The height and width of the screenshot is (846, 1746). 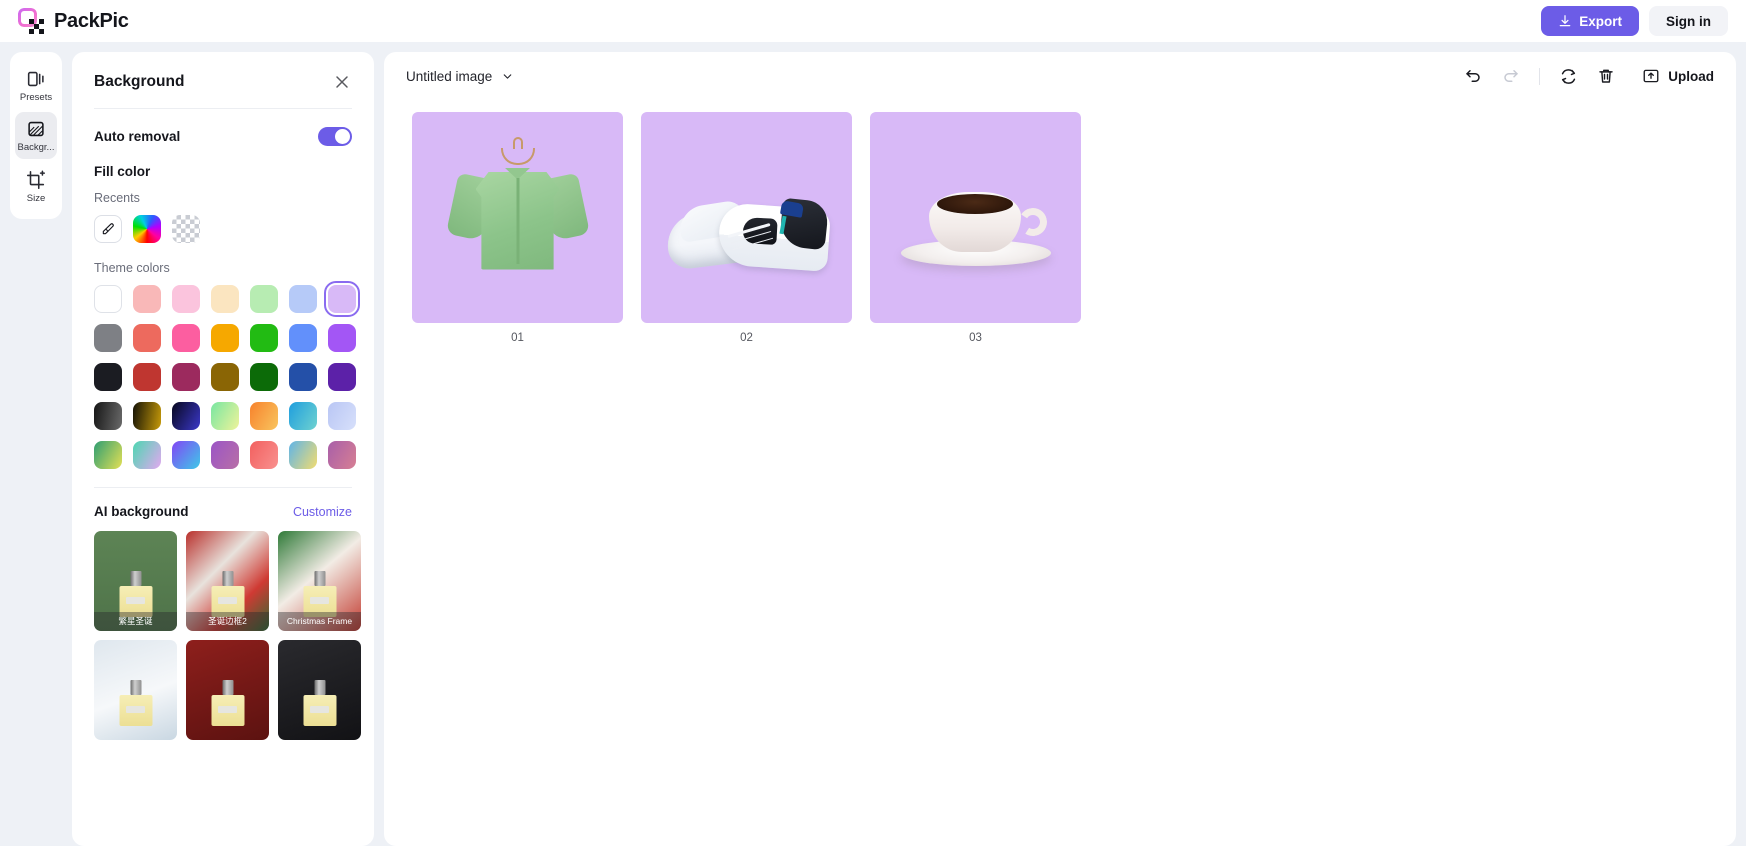 I want to click on customize-link: Customize, so click(x=322, y=512).